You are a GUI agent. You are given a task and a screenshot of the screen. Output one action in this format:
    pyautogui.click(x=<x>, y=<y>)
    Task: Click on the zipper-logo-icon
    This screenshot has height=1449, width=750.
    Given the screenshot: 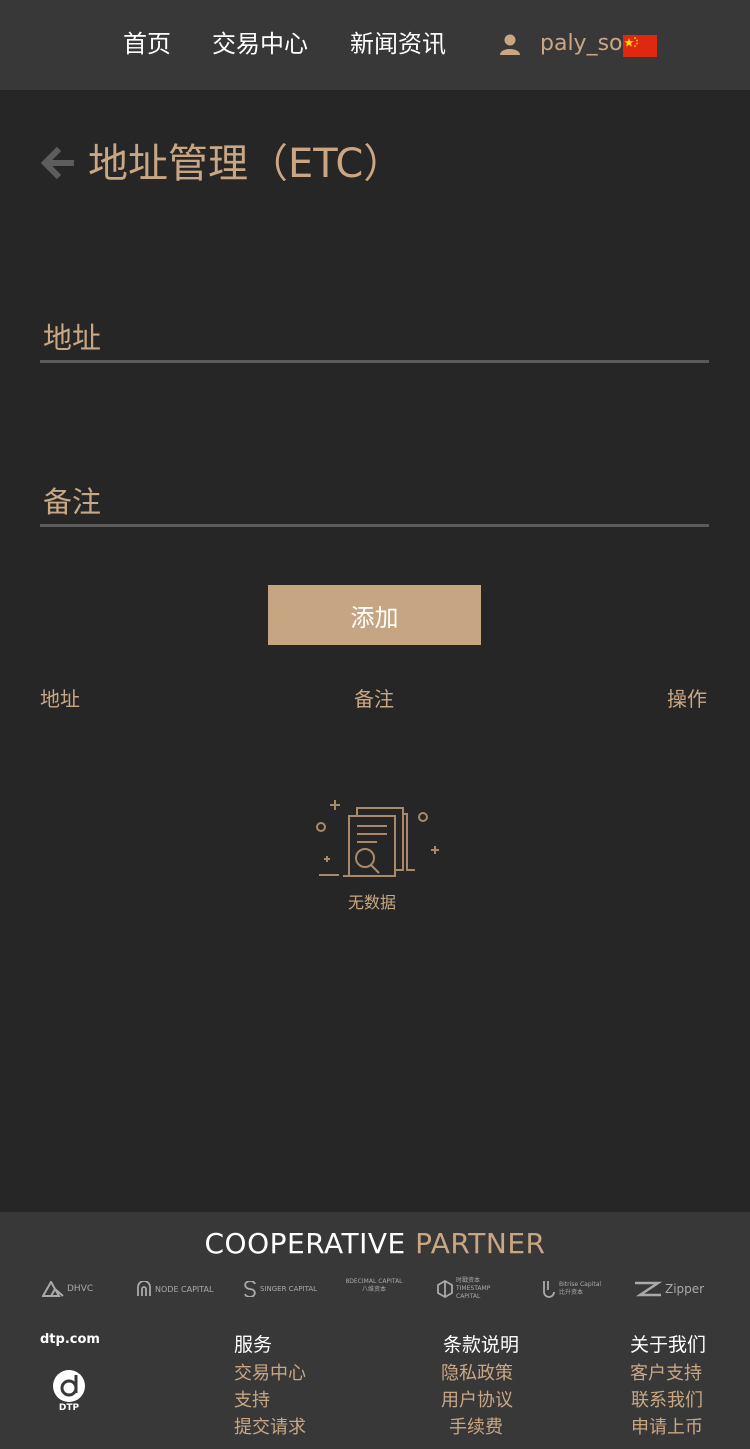 What is the action you would take?
    pyautogui.click(x=648, y=1289)
    